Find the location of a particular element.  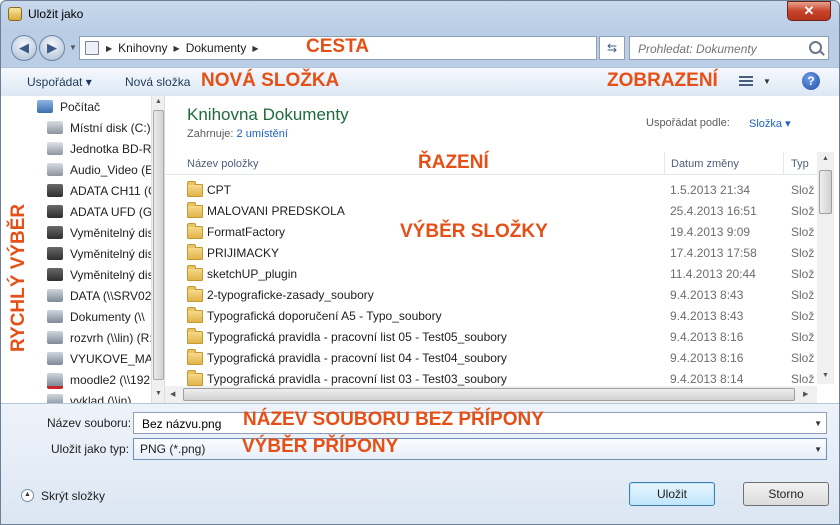

refresh-icon: ⇆ is located at coordinates (612, 48).